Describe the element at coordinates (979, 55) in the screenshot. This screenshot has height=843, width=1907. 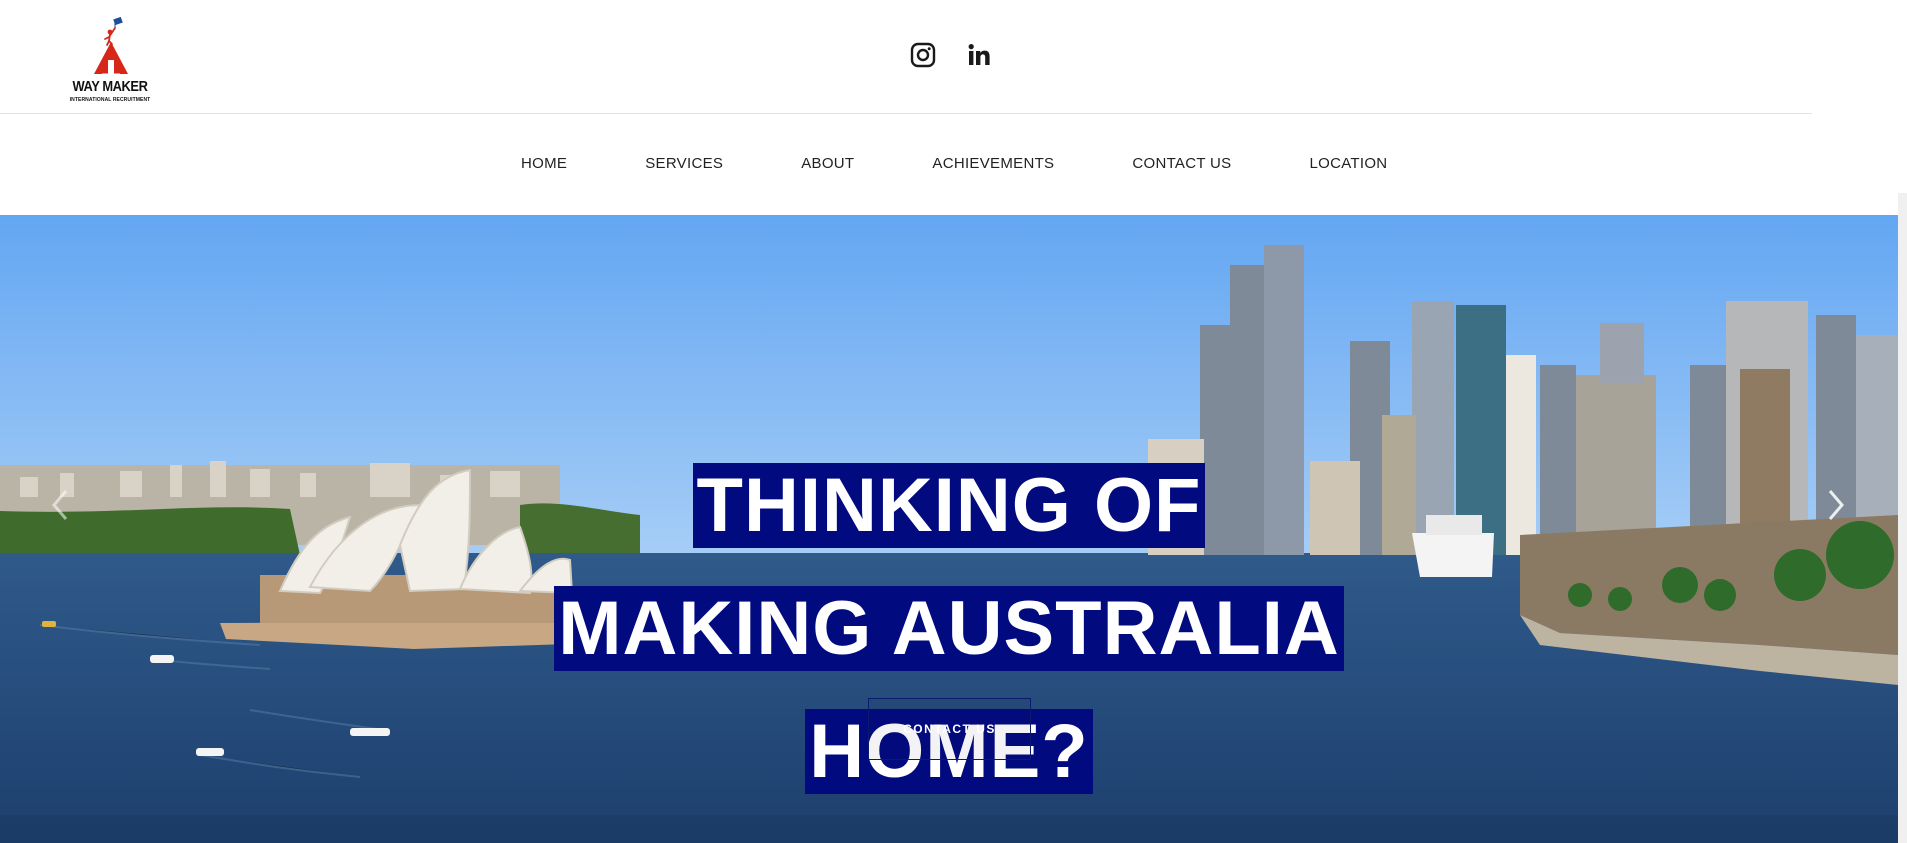
I see `linkedin-icon` at that location.